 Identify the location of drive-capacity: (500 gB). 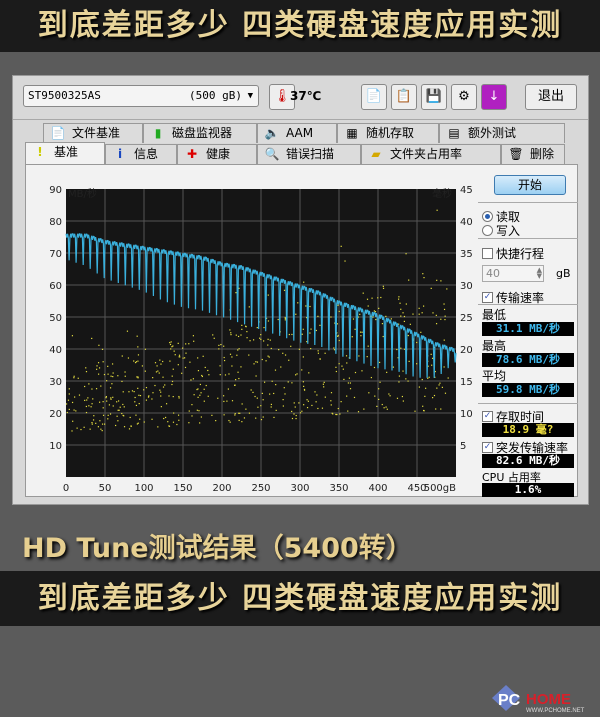
(215, 95).